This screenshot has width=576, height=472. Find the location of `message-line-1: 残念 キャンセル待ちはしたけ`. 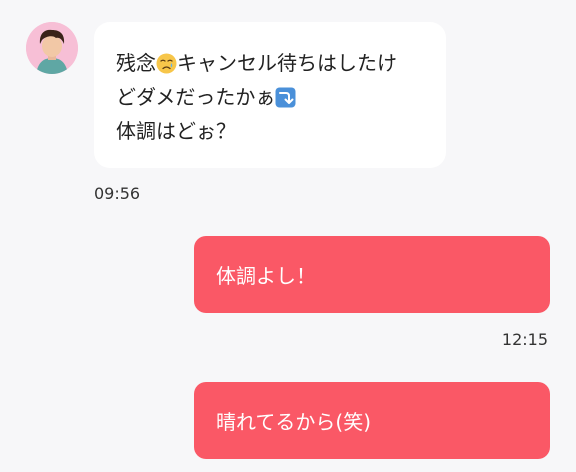

message-line-1: 残念 キャンセル待ちはしたけ is located at coordinates (271, 63).